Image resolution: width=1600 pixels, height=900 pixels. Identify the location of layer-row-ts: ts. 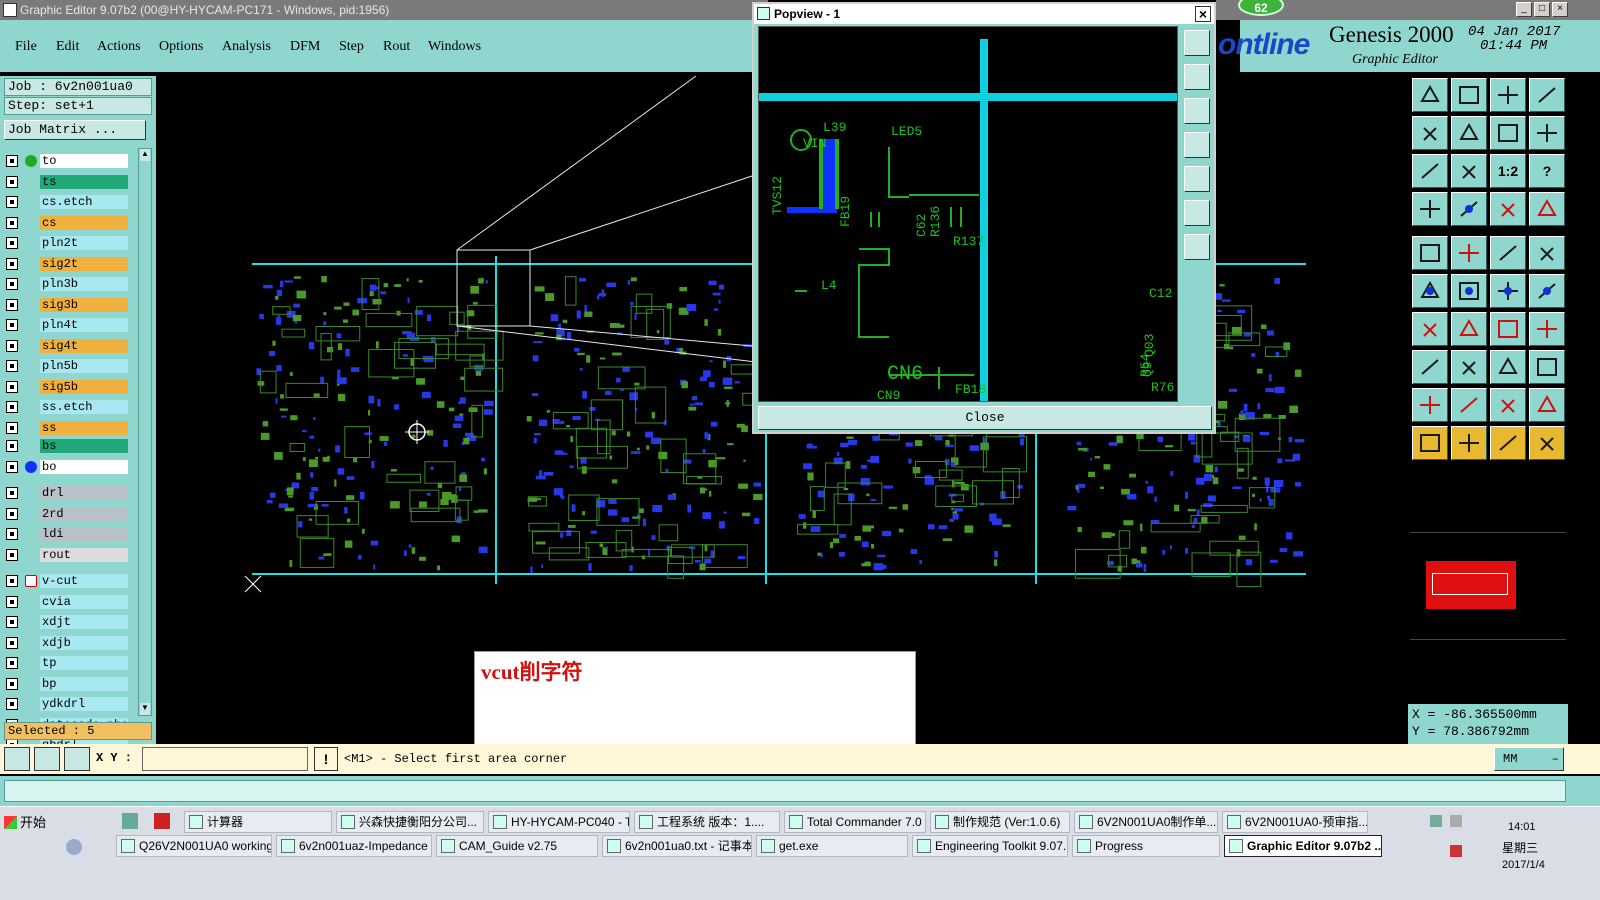
(67, 181).